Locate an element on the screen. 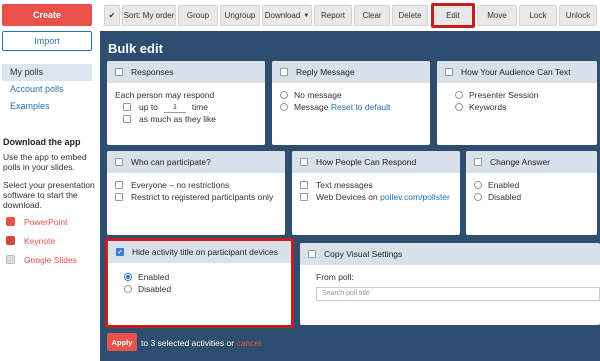 Image resolution: width=600 pixels, height=361 pixels. each-person-label: Each person may respond is located at coordinates (165, 95).